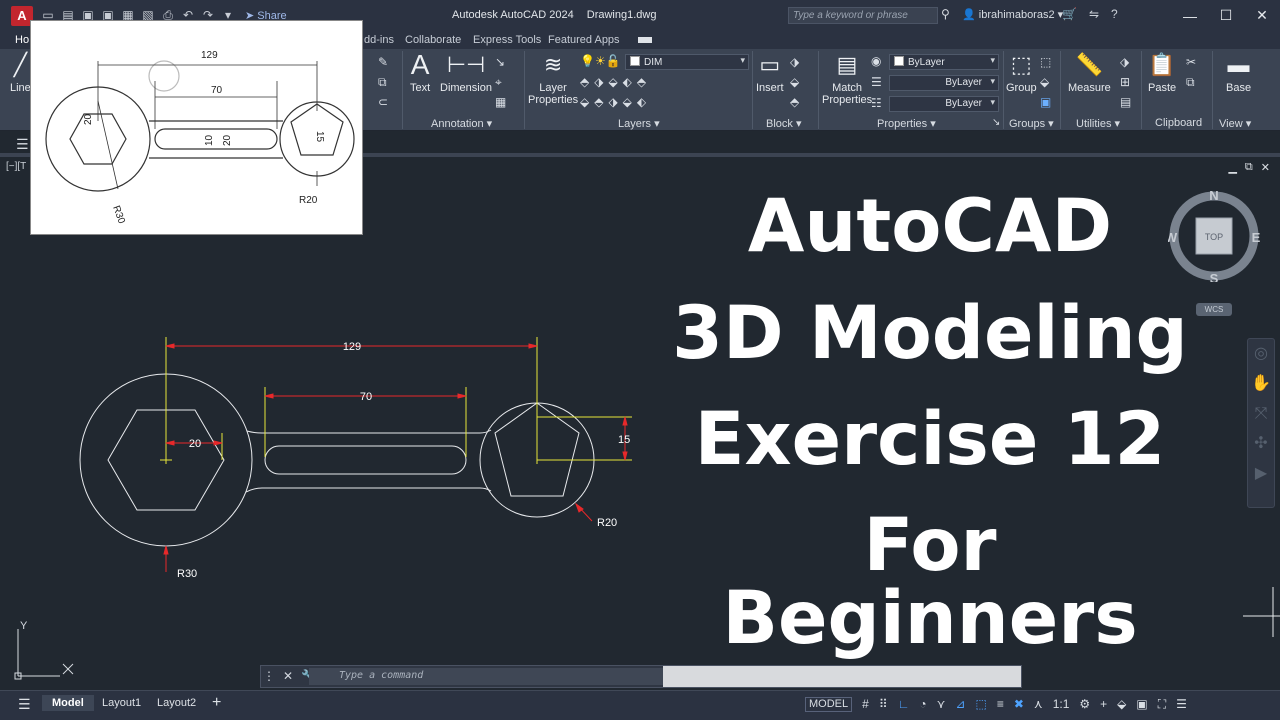 Image resolution: width=1280 pixels, height=720 pixels. Describe the element at coordinates (1069, 14) in the screenshot. I see `cart-icon: 🛒` at that location.